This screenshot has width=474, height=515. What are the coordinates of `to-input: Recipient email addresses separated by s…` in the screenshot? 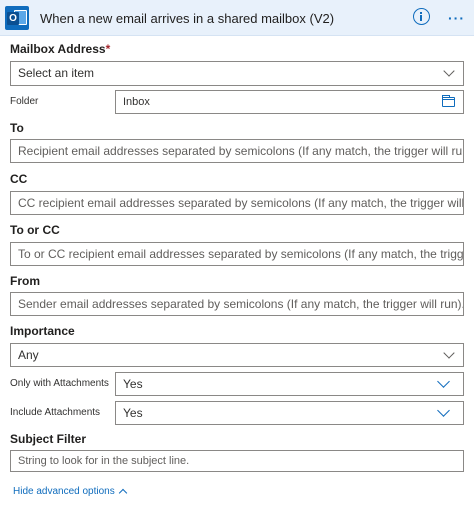 It's located at (237, 151).